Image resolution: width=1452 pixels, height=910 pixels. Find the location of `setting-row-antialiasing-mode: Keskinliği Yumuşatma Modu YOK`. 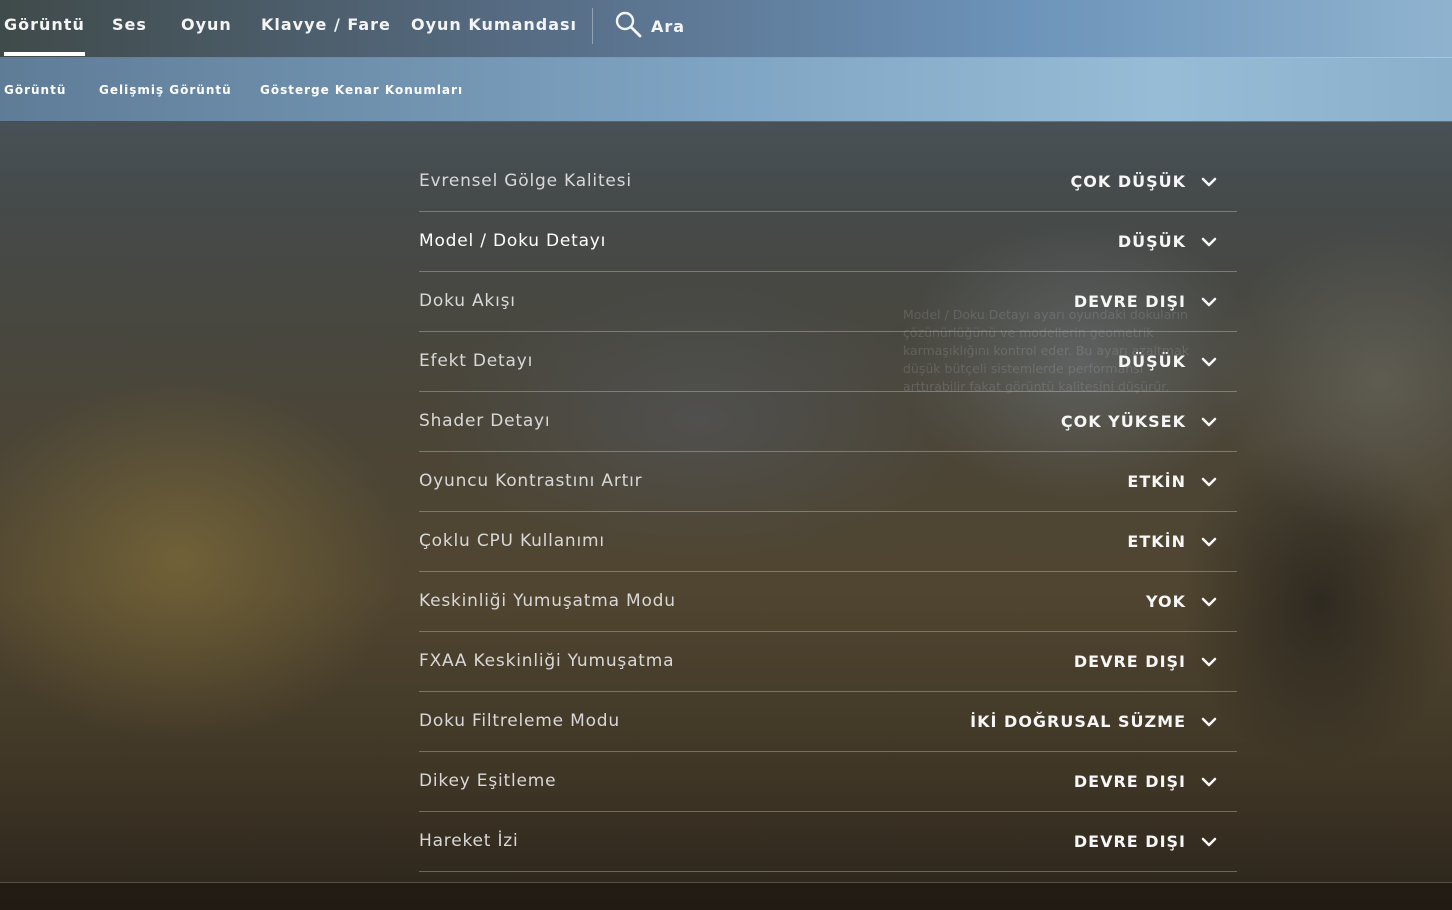

setting-row-antialiasing-mode: Keskinliği Yumuşatma Modu YOK is located at coordinates (828, 602).